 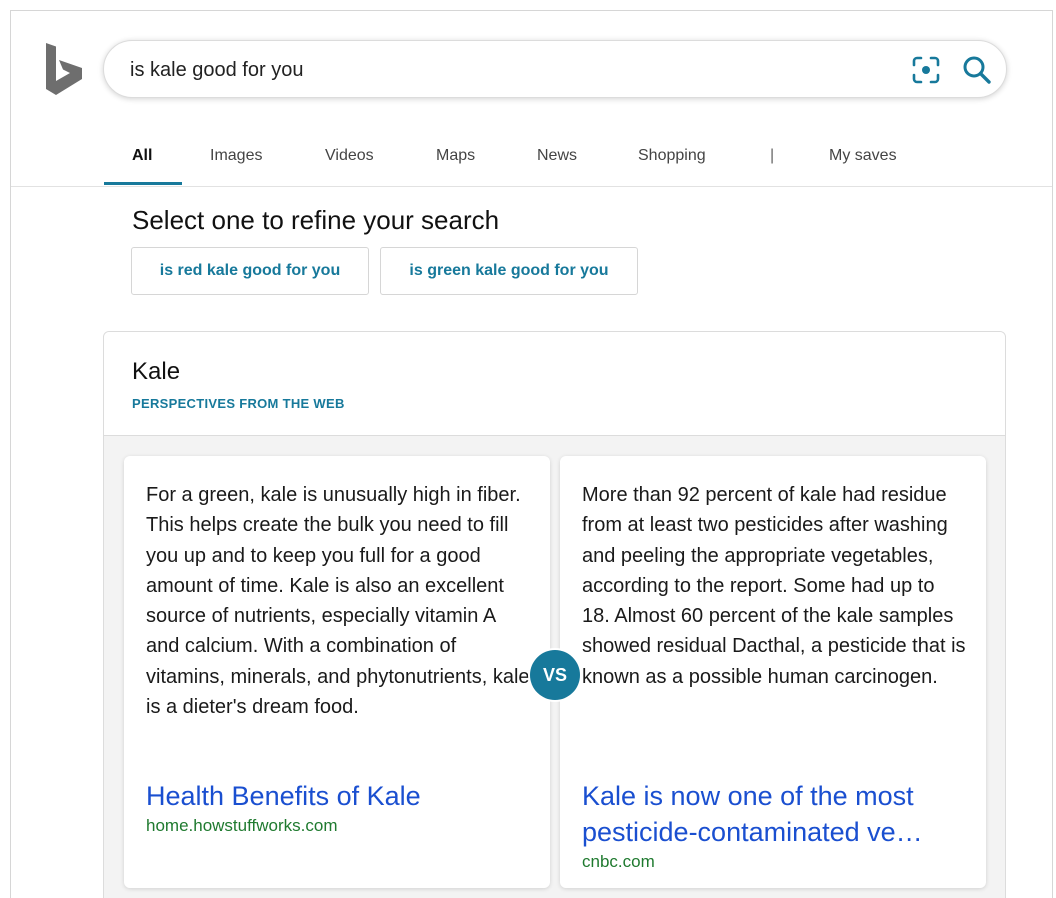 What do you see at coordinates (672, 156) in the screenshot?
I see `tab-shopping: Shopping` at bounding box center [672, 156].